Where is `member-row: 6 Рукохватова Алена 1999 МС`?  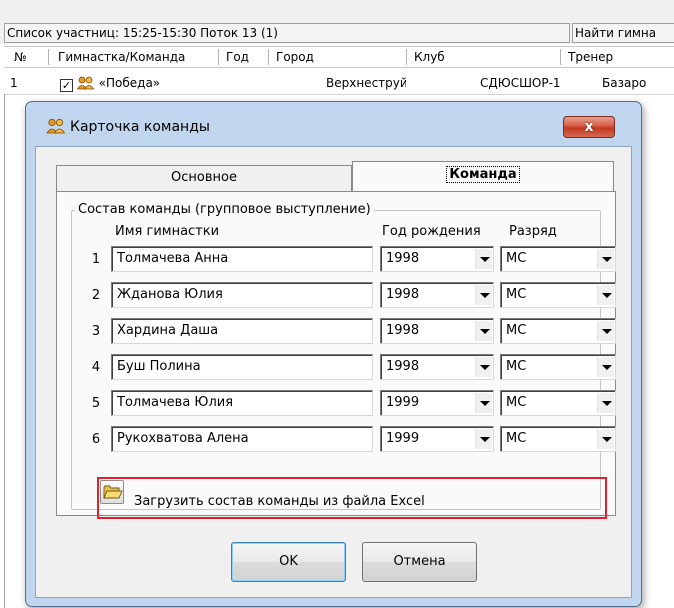
member-row: 6 Рукохватова Алена 1999 МС is located at coordinates (337, 440).